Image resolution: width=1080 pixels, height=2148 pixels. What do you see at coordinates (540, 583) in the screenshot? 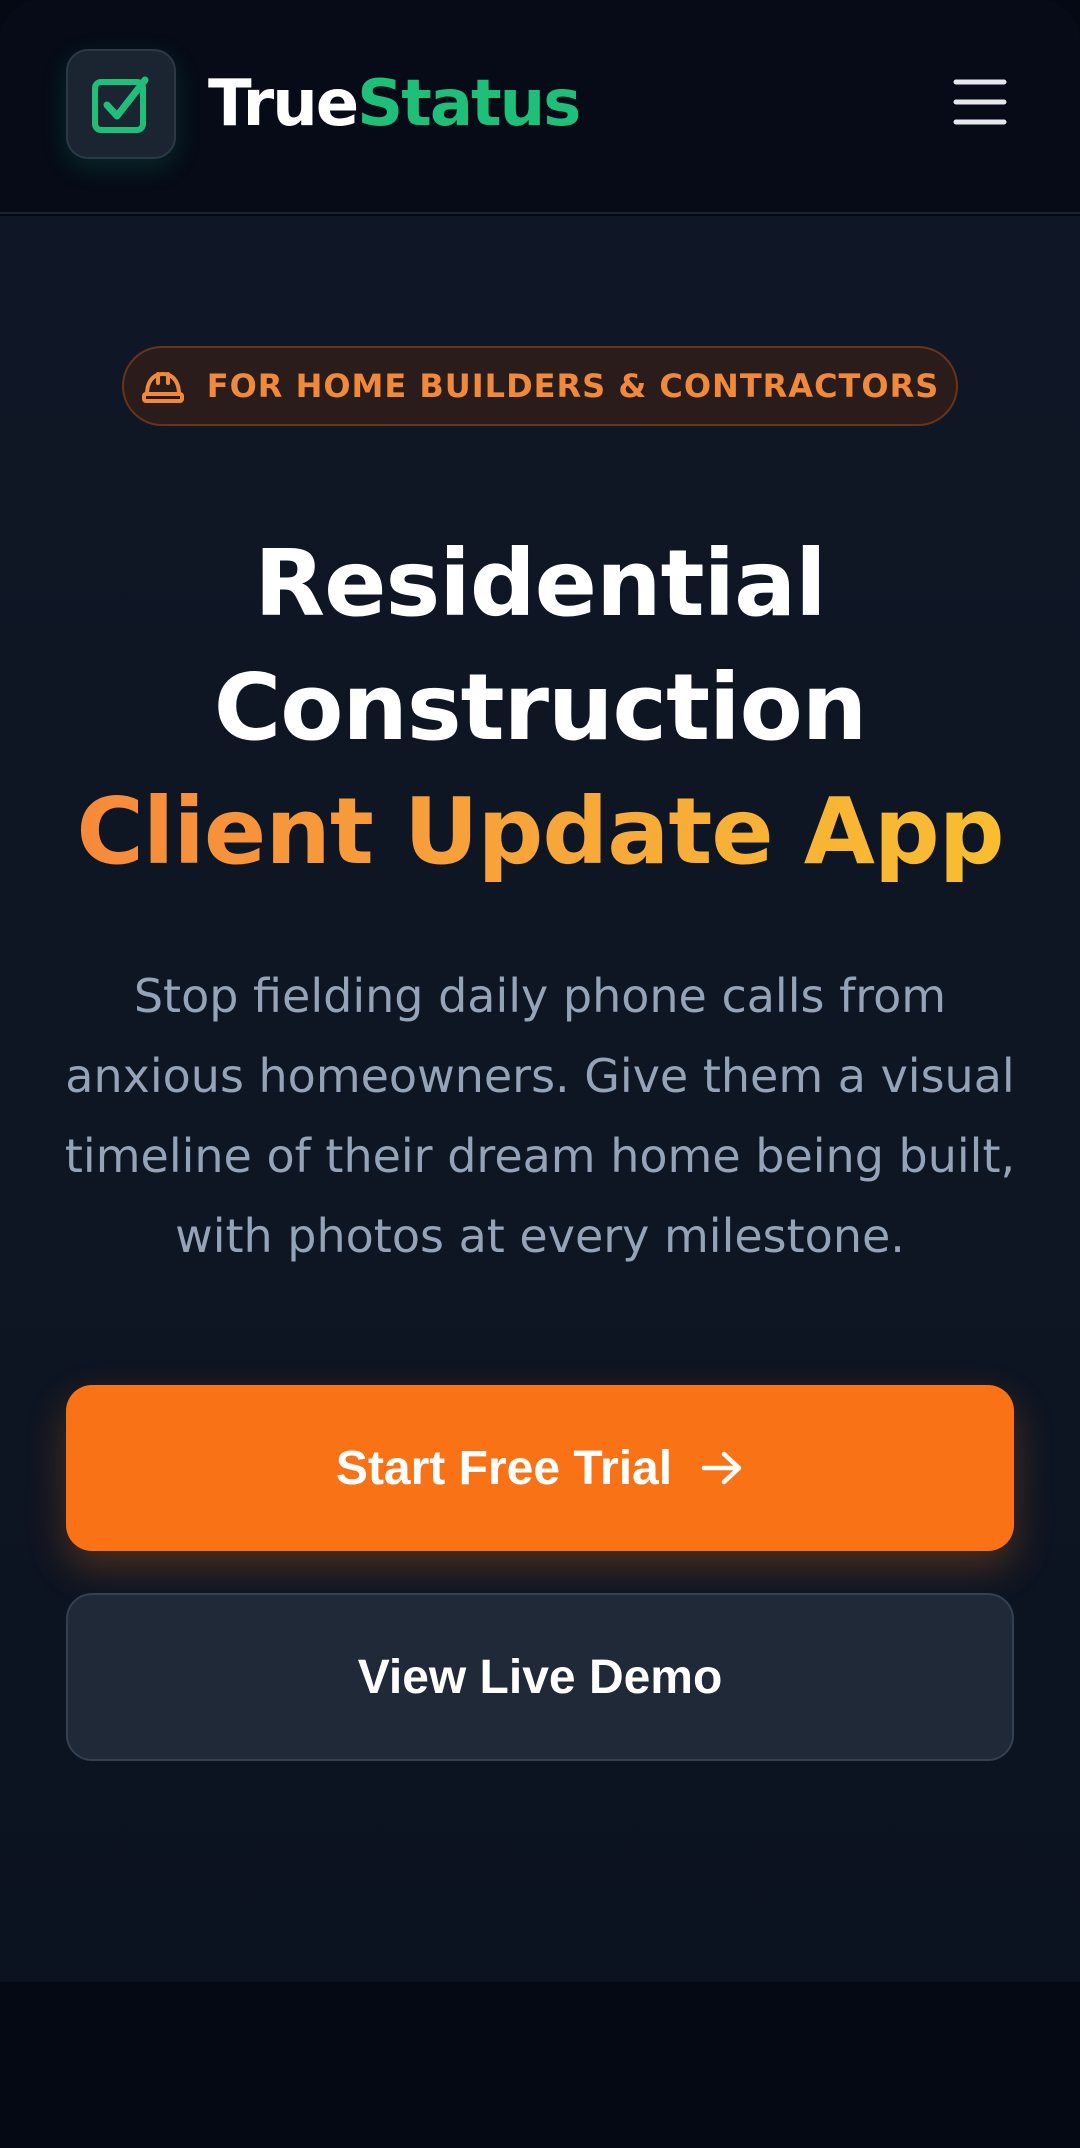
I see `hero-title-line1: Residential` at bounding box center [540, 583].